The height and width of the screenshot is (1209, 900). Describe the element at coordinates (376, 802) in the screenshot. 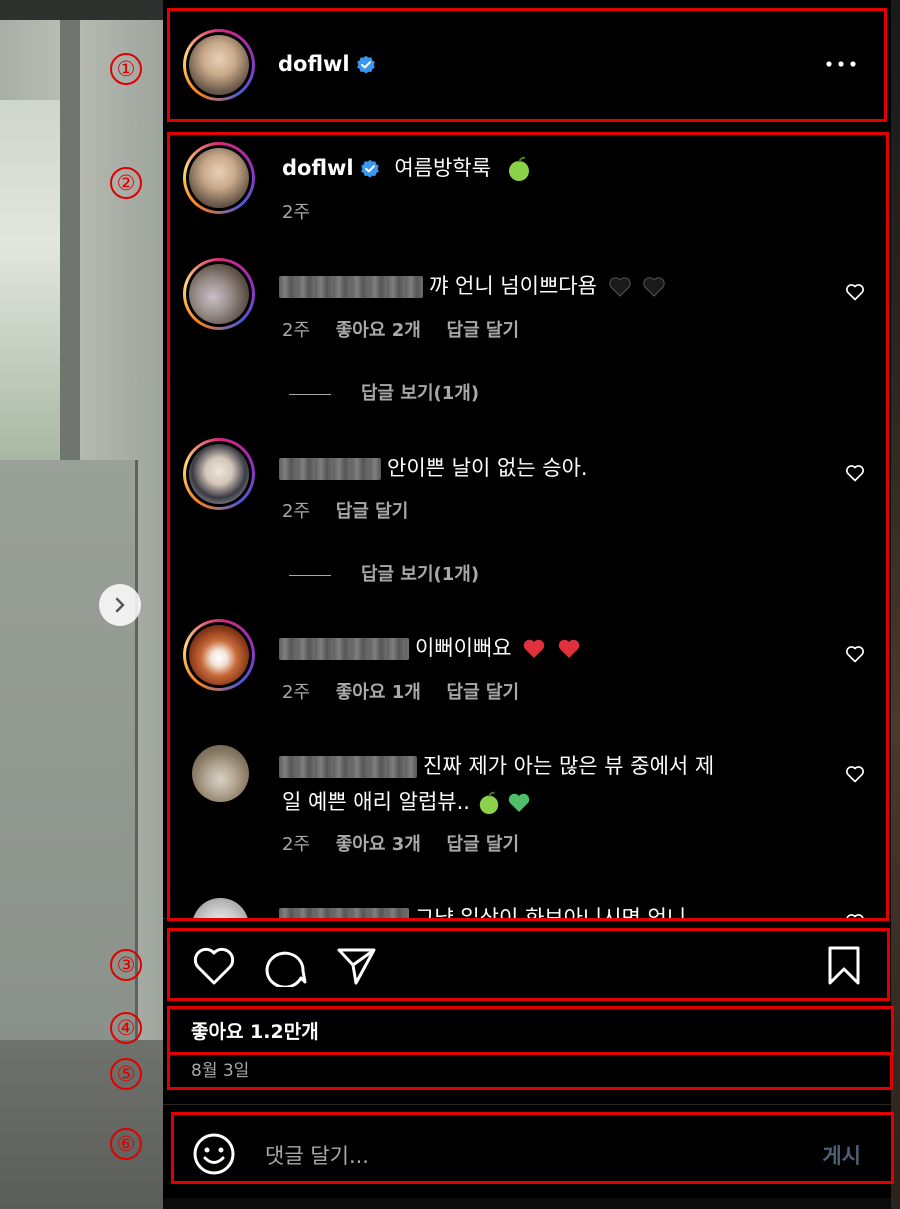

I see `comment-text-line2: 일 예쁜 애리 알럽뷰..` at that location.